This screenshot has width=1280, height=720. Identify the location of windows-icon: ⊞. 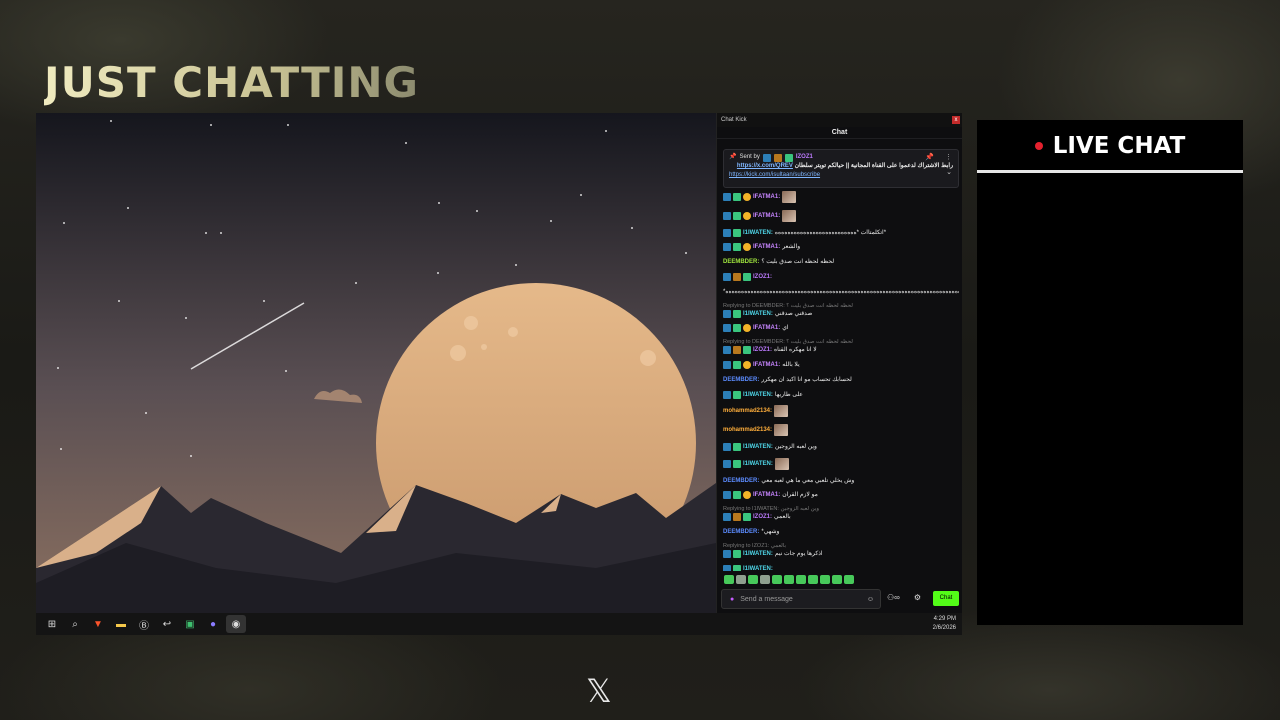
(52, 624).